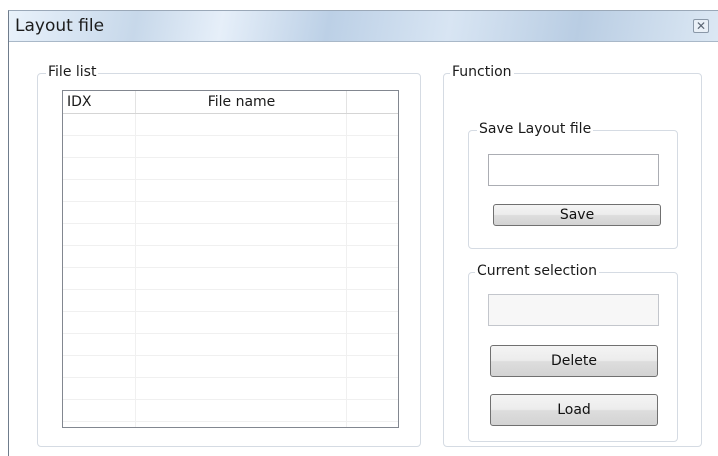 Image resolution: width=718 pixels, height=456 pixels. Describe the element at coordinates (574, 361) in the screenshot. I see `delete-button: Delete` at that location.